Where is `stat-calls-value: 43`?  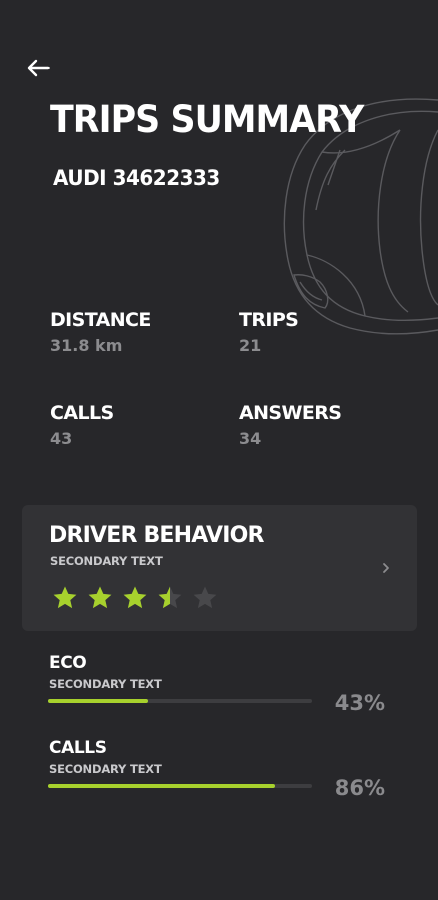 stat-calls-value: 43 is located at coordinates (61, 438).